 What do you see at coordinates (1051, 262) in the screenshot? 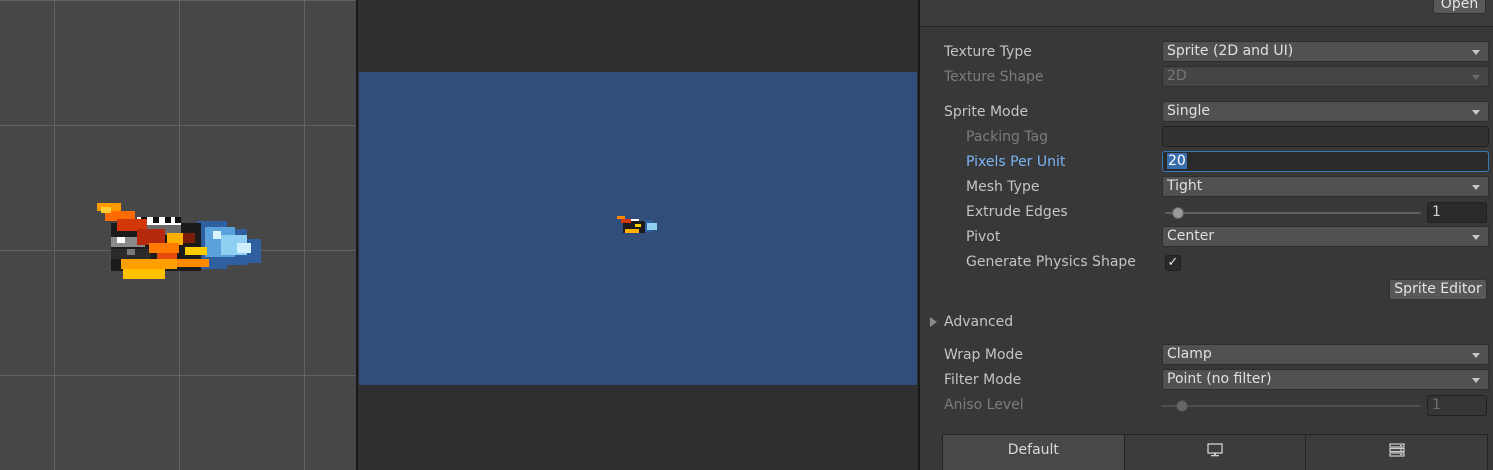
I see `generate-physics-shape-label: Generate Physics Shape` at bounding box center [1051, 262].